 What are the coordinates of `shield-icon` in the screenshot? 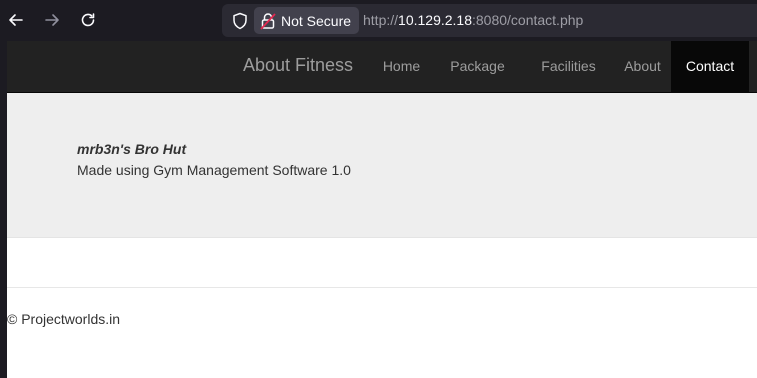 It's located at (240, 21).